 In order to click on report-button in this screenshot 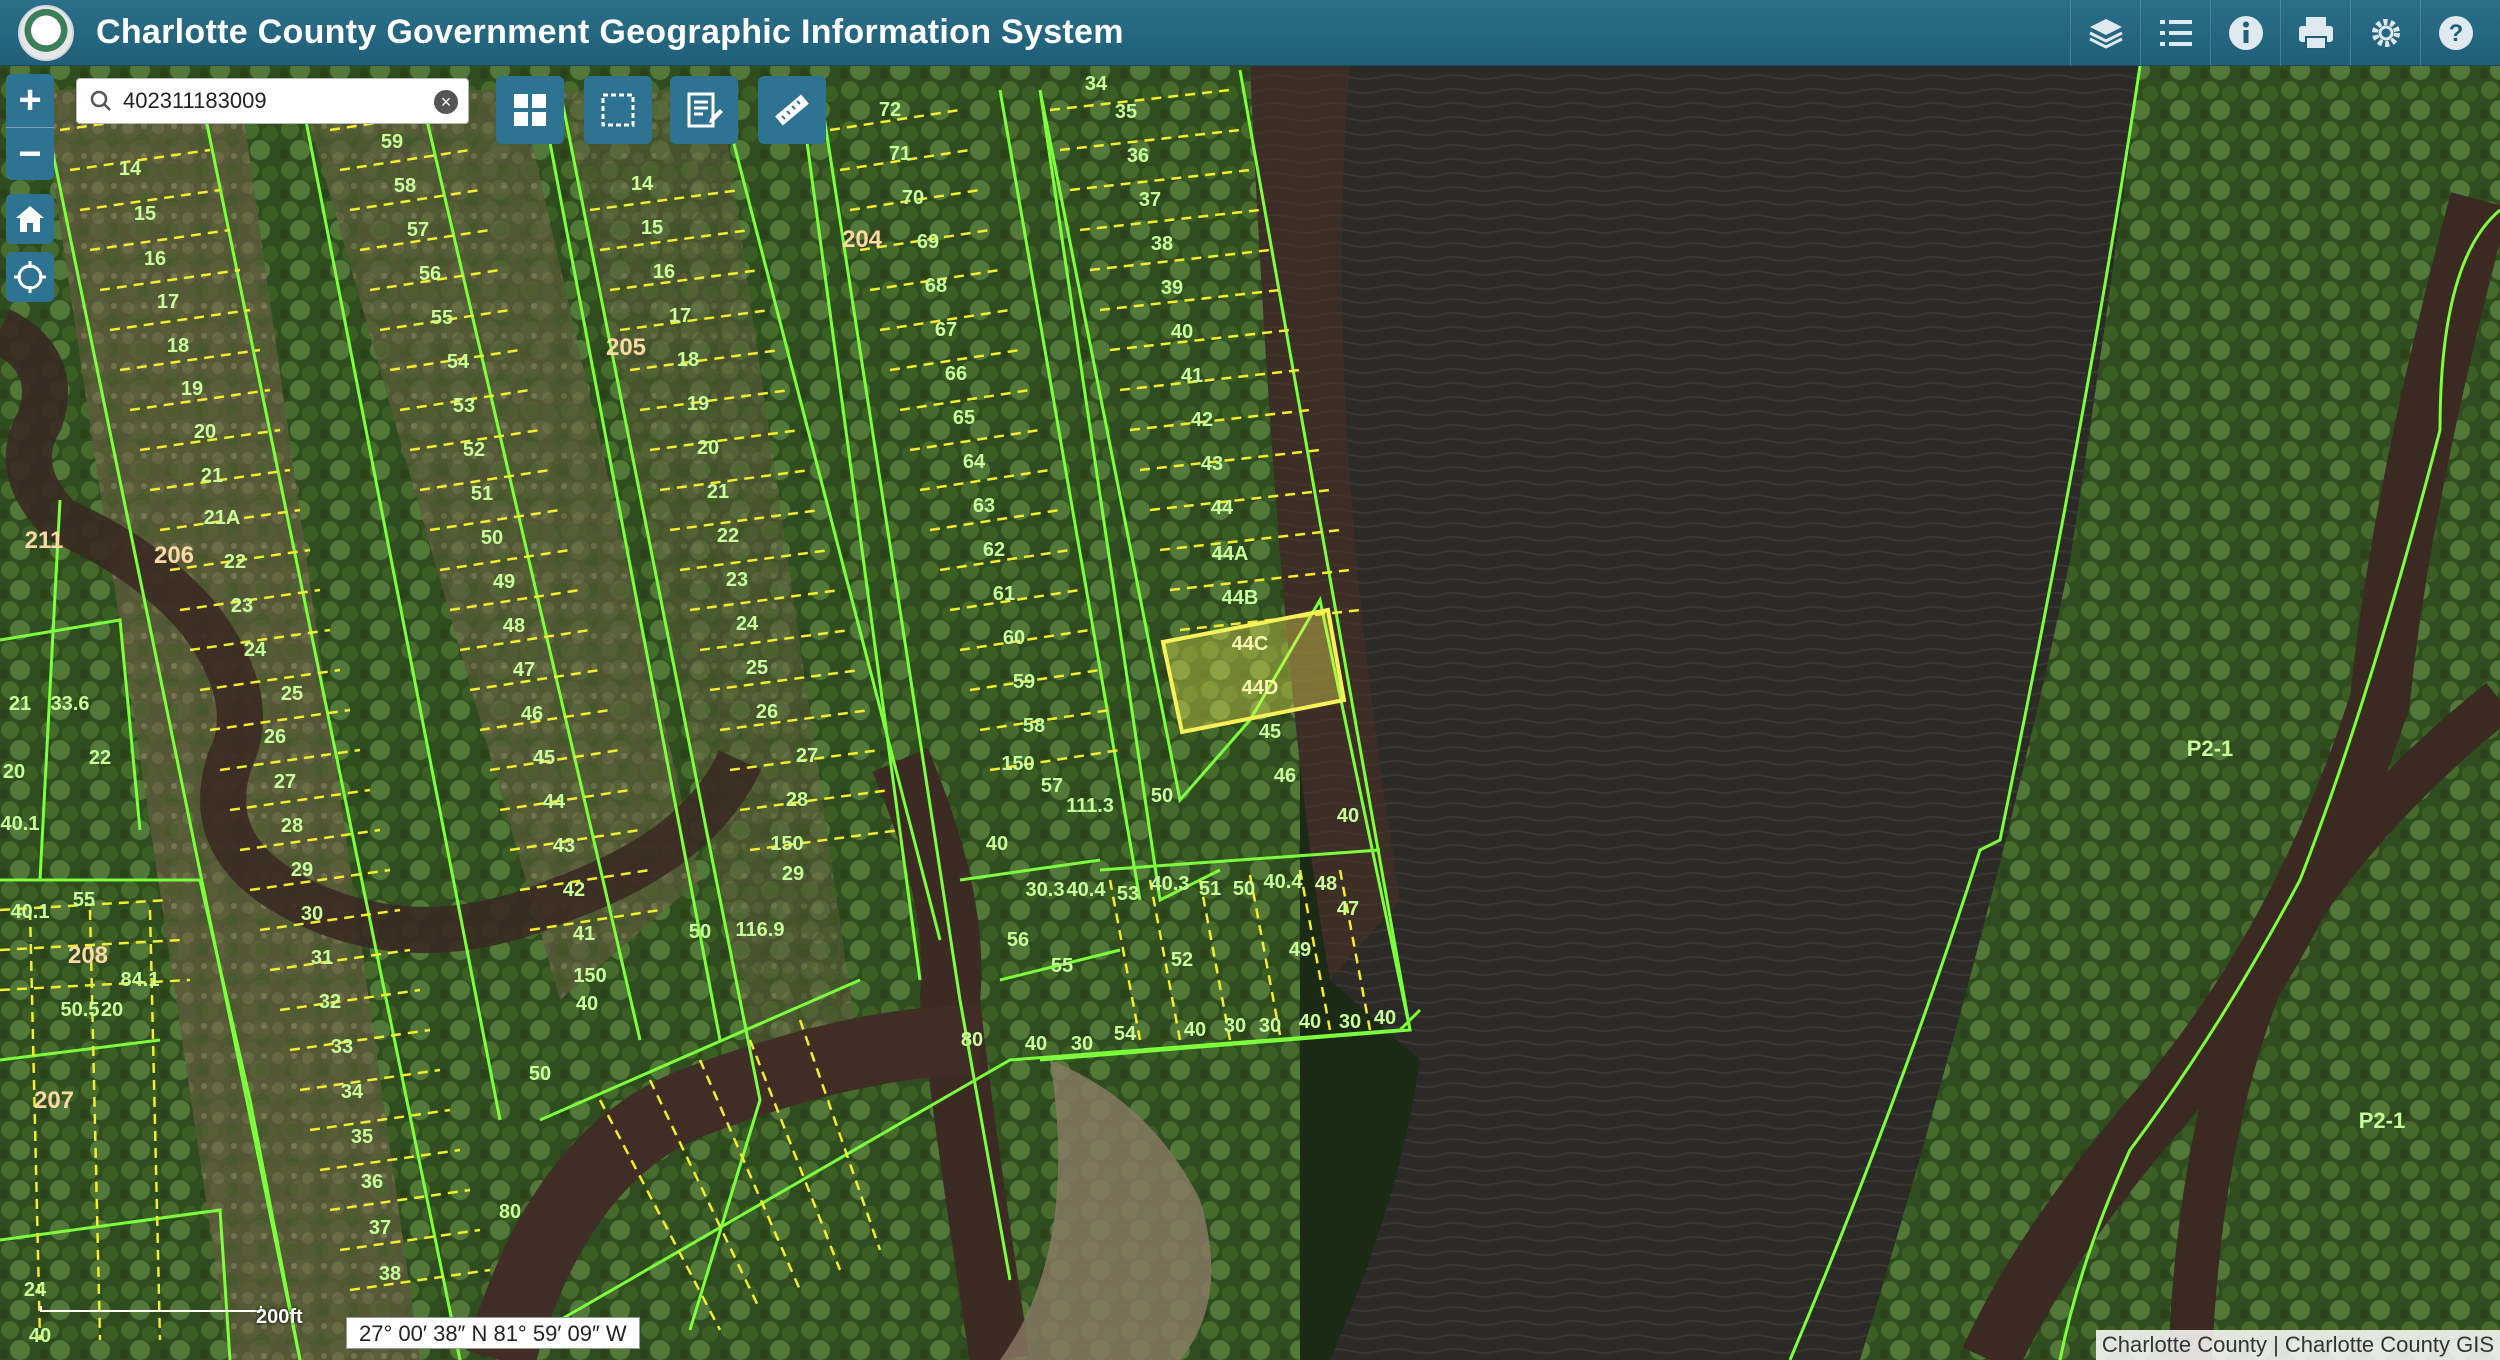, I will do `click(704, 110)`.